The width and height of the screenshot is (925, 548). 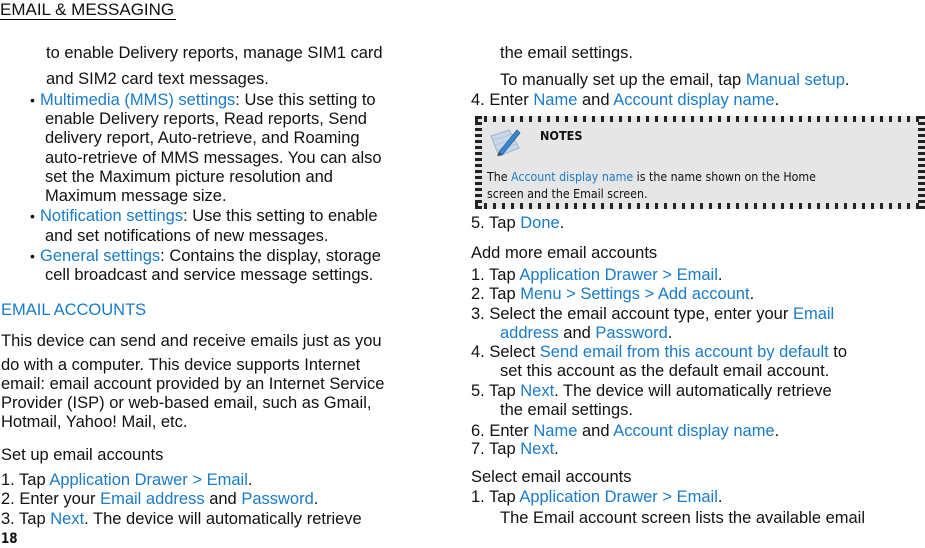 I want to click on bullet-cont: set the Maximum picture resolution and, so click(x=189, y=177).